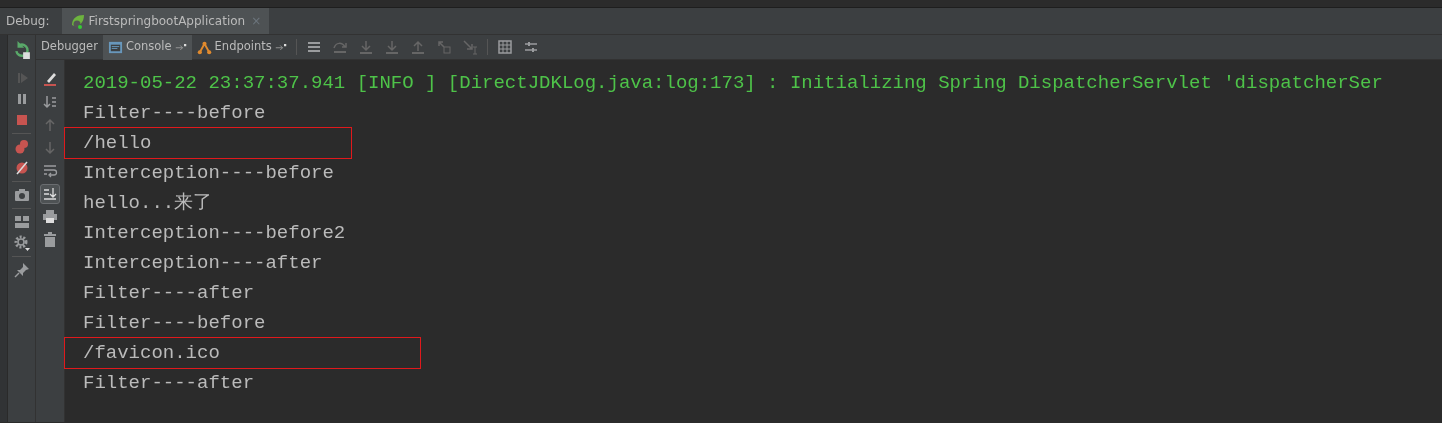 The height and width of the screenshot is (423, 1442). Describe the element at coordinates (50, 102) in the screenshot. I see `sort-icon` at that location.